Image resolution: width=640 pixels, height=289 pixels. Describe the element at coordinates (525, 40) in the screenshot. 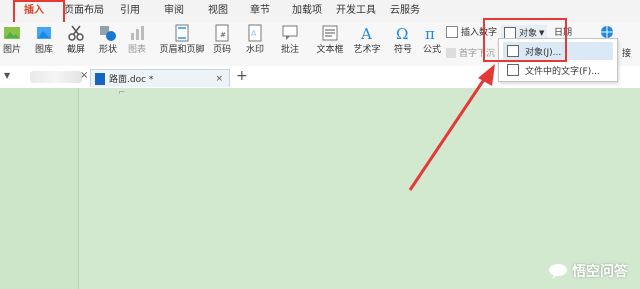

I see `annotation-box-object` at that location.